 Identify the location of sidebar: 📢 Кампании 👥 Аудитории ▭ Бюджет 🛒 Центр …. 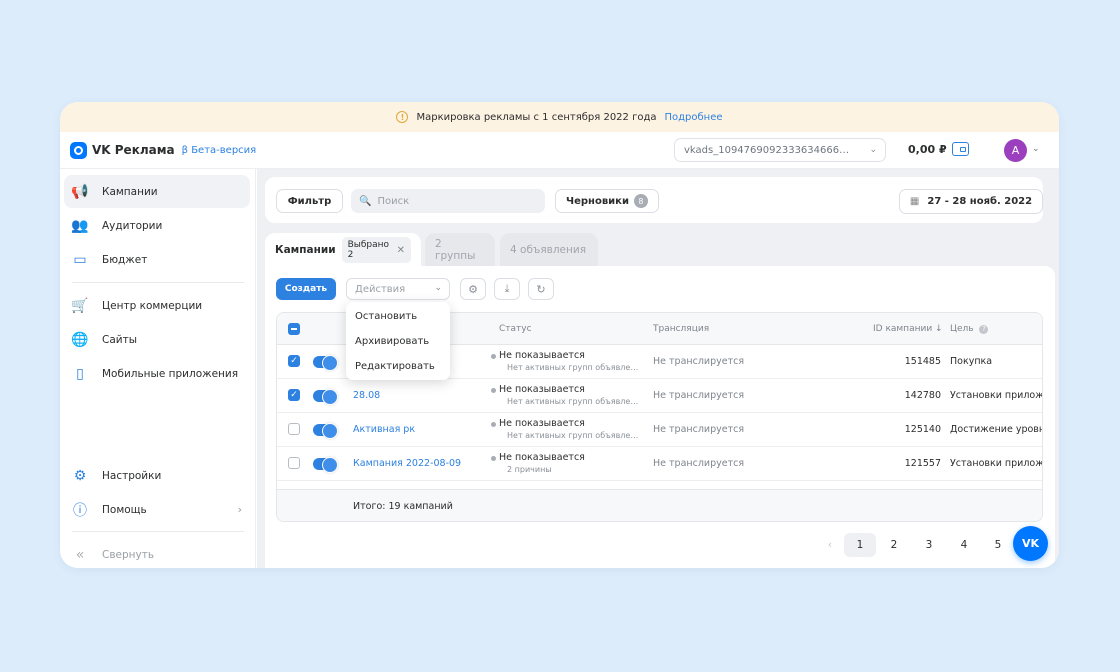
(158, 368).